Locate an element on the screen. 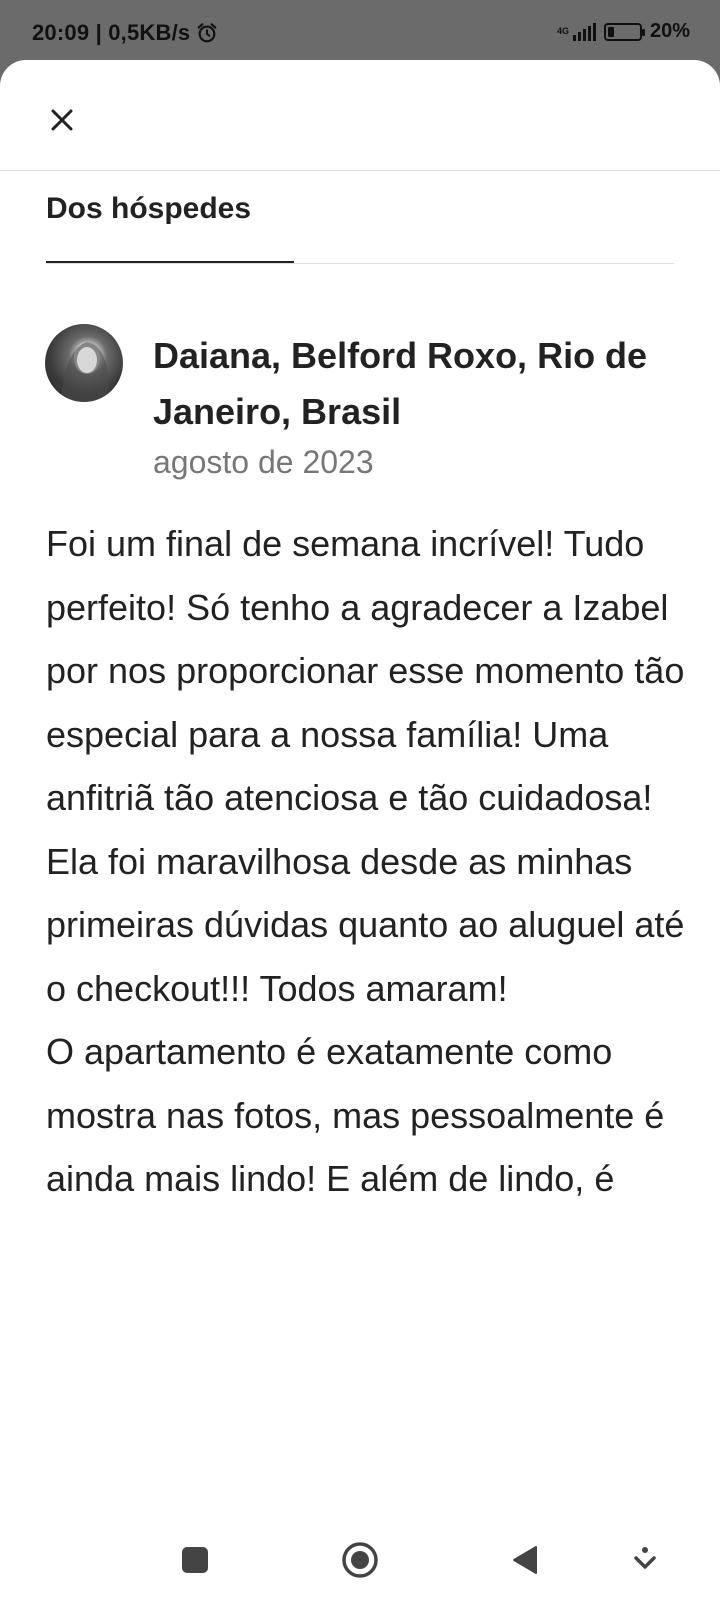 This screenshot has width=720, height=1600. close-button is located at coordinates (62, 120).